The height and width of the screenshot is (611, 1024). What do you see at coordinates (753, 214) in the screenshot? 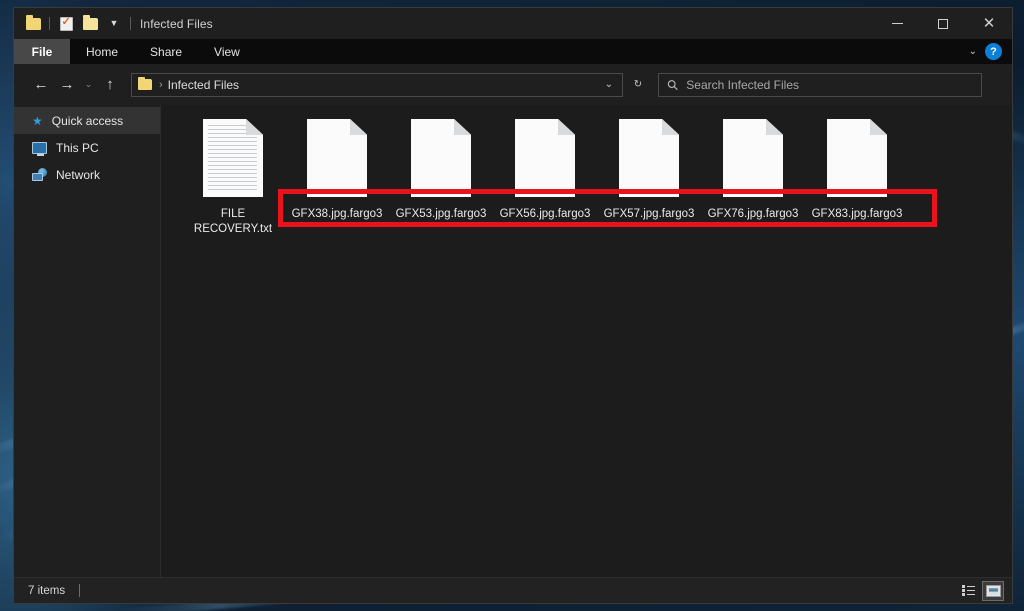
I see `file-label: GFX76.jpg.fargo3` at bounding box center [753, 214].